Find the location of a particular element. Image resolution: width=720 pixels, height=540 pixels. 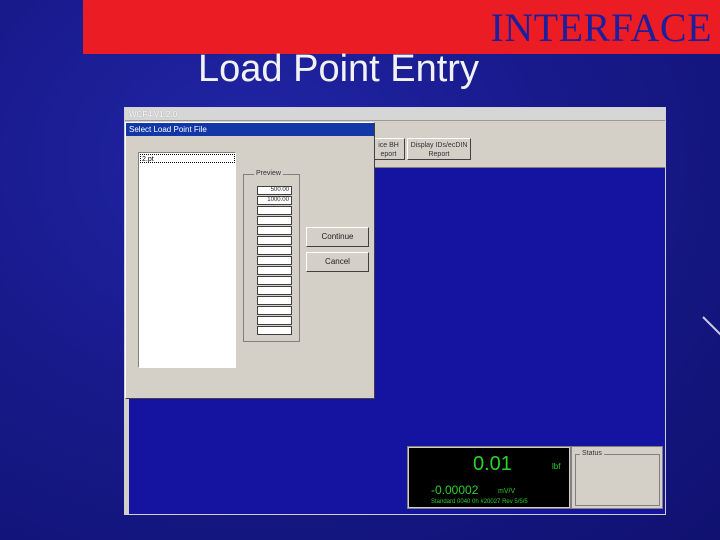

app-titlebar: WCF4 V1.2.0 is located at coordinates (395, 114).